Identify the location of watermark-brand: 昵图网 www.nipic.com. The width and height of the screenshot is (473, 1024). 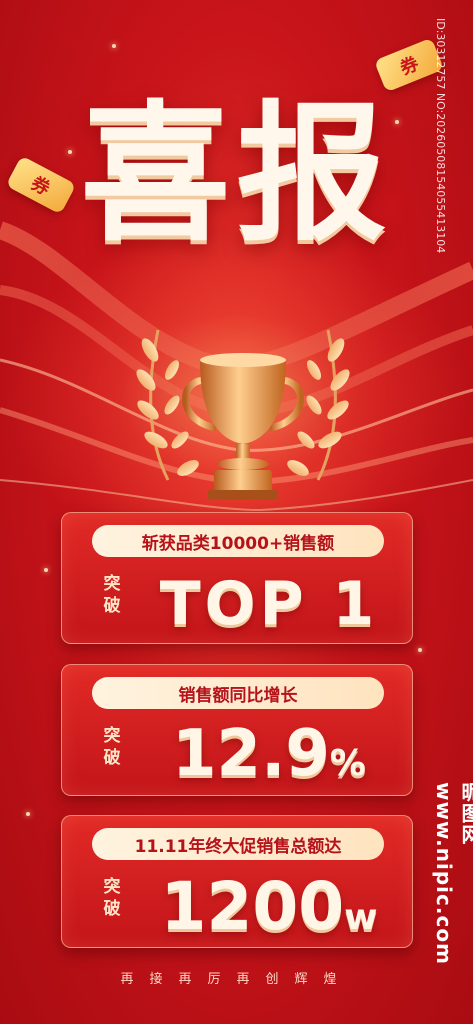
(452, 873).